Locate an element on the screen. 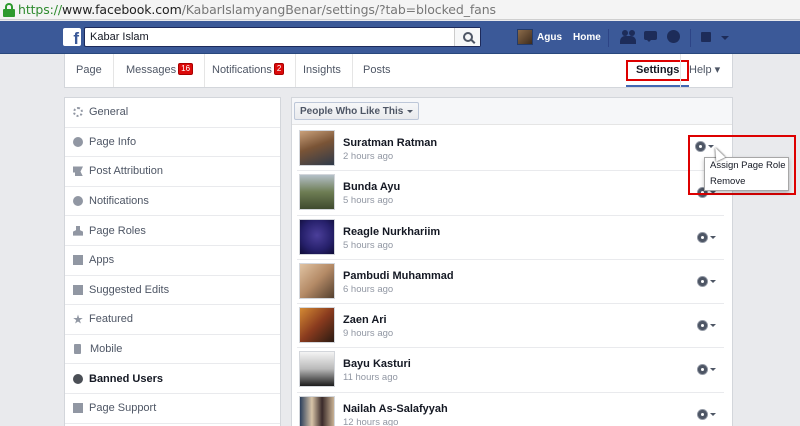 The height and width of the screenshot is (426, 800). people-filter-dropdown: People Who Like This is located at coordinates (357, 111).